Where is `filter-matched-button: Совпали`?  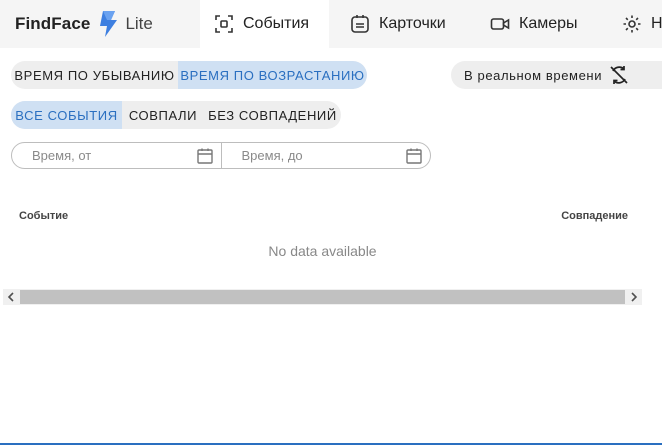
filter-matched-button: Совпали is located at coordinates (163, 115).